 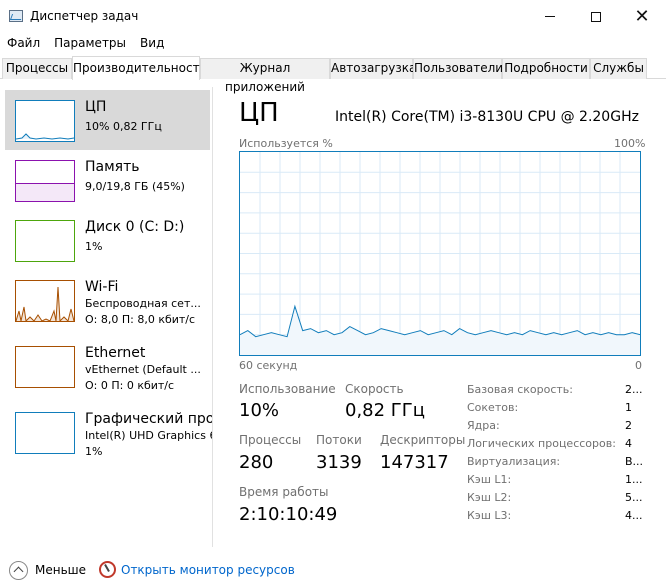 What do you see at coordinates (208, 570) in the screenshot?
I see `open-resource-monitor-link: Открыть монитор ресурсов` at bounding box center [208, 570].